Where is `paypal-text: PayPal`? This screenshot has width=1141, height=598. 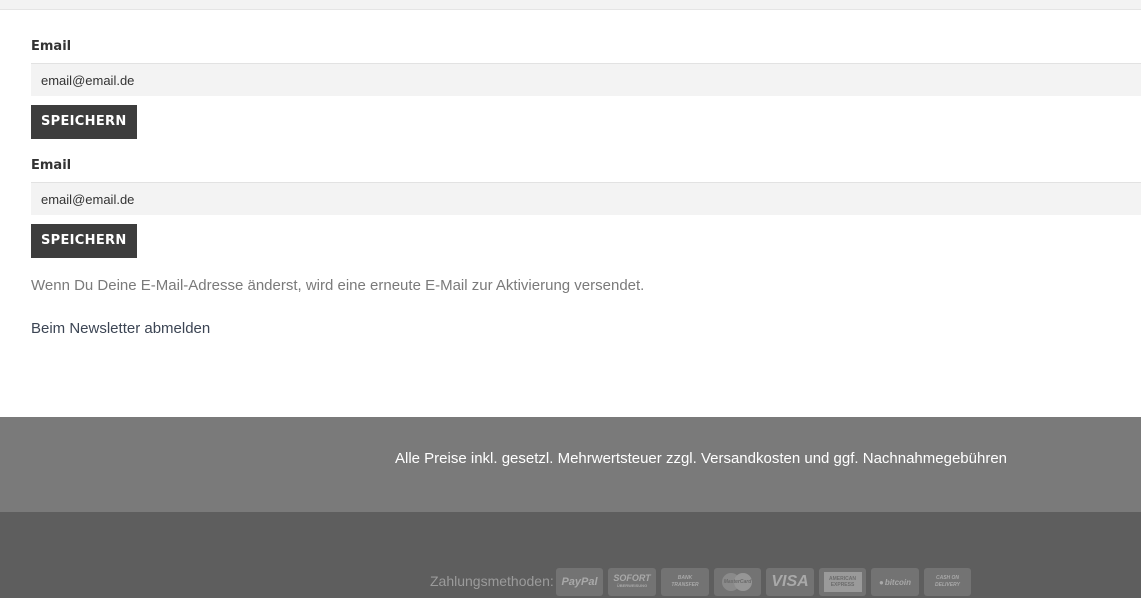
paypal-text: PayPal is located at coordinates (579, 582).